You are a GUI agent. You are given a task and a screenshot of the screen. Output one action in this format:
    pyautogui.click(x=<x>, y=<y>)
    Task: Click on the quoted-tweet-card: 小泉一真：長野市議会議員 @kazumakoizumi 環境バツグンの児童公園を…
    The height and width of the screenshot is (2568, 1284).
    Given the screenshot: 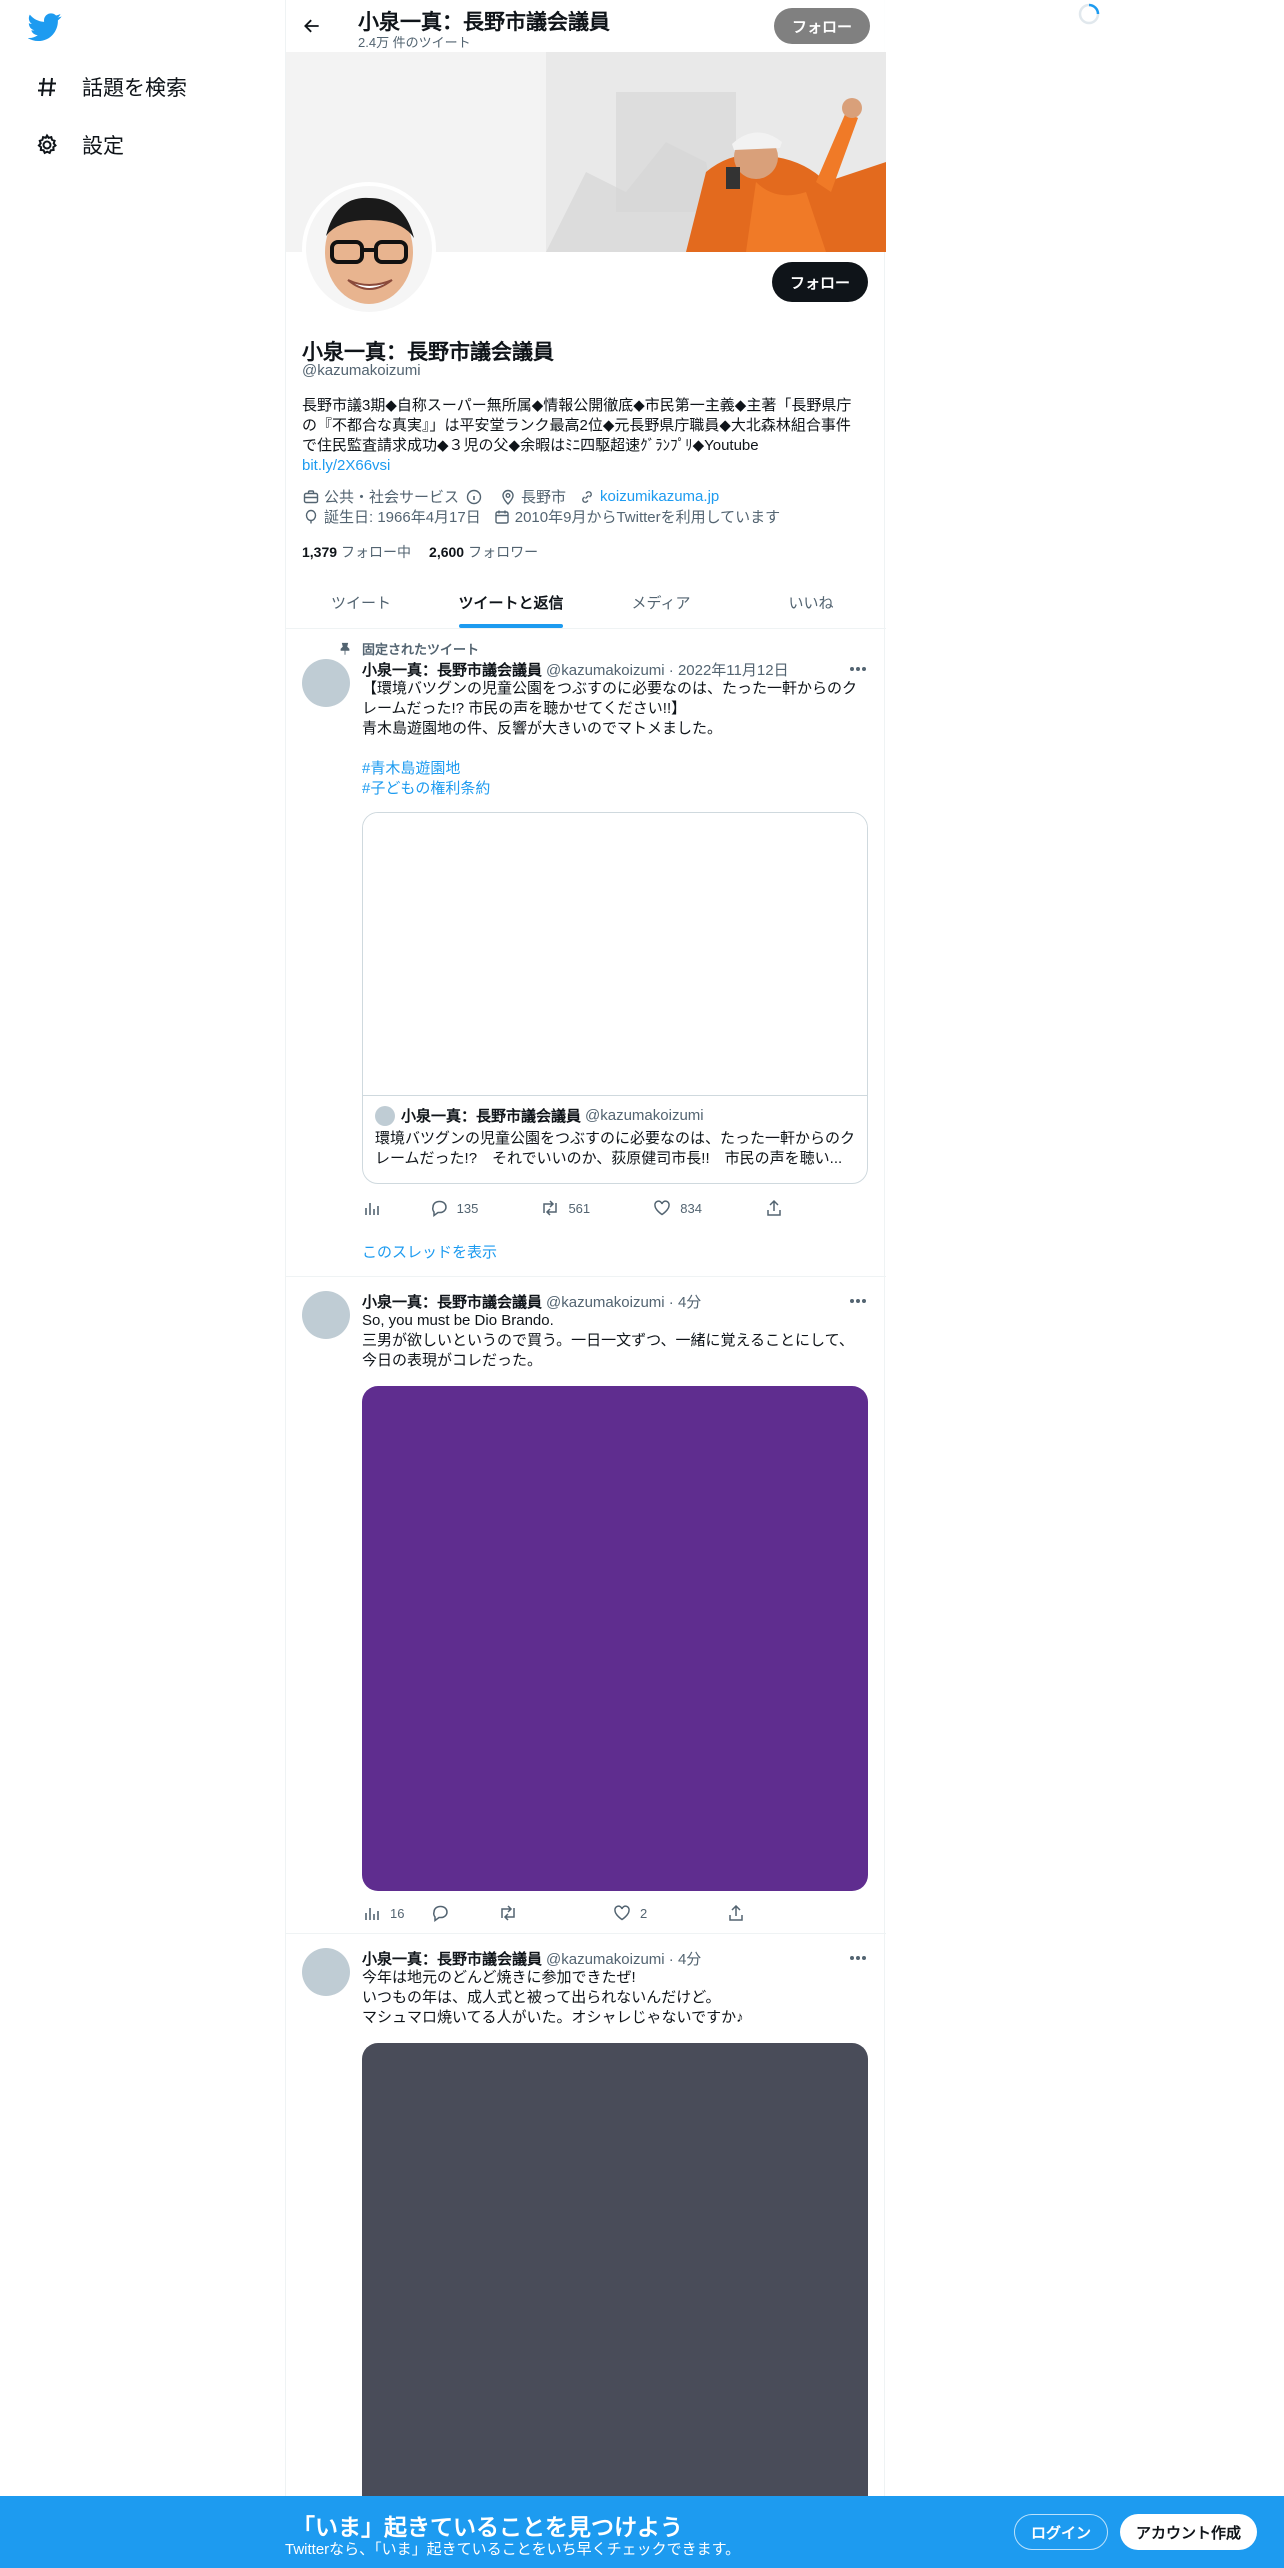 What is the action you would take?
    pyautogui.click(x=615, y=998)
    